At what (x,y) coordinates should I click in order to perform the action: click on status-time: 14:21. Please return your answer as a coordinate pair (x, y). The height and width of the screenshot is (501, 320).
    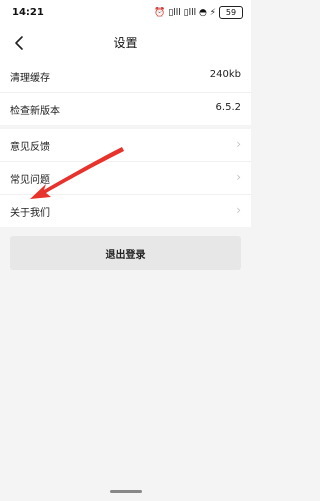
    Looking at the image, I should click on (28, 12).